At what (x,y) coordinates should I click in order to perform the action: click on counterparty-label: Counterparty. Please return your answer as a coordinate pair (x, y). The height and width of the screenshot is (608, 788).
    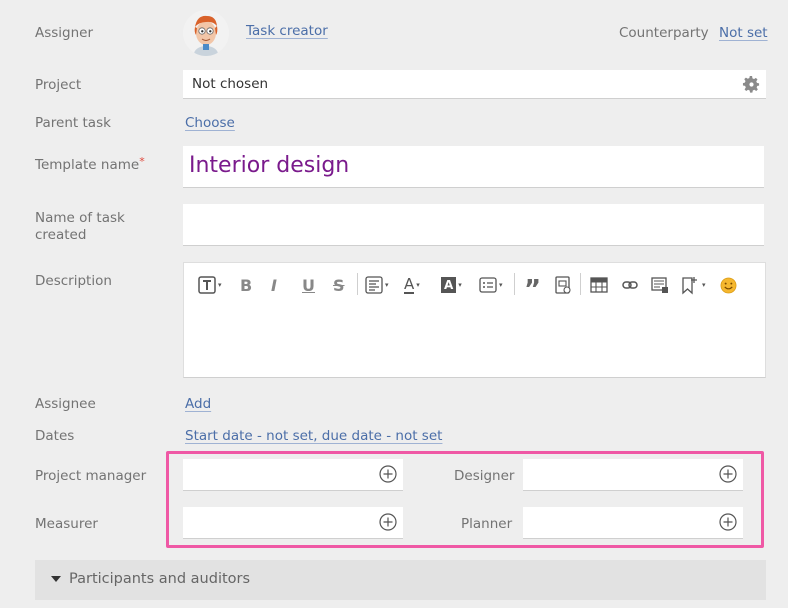
    Looking at the image, I should click on (664, 33).